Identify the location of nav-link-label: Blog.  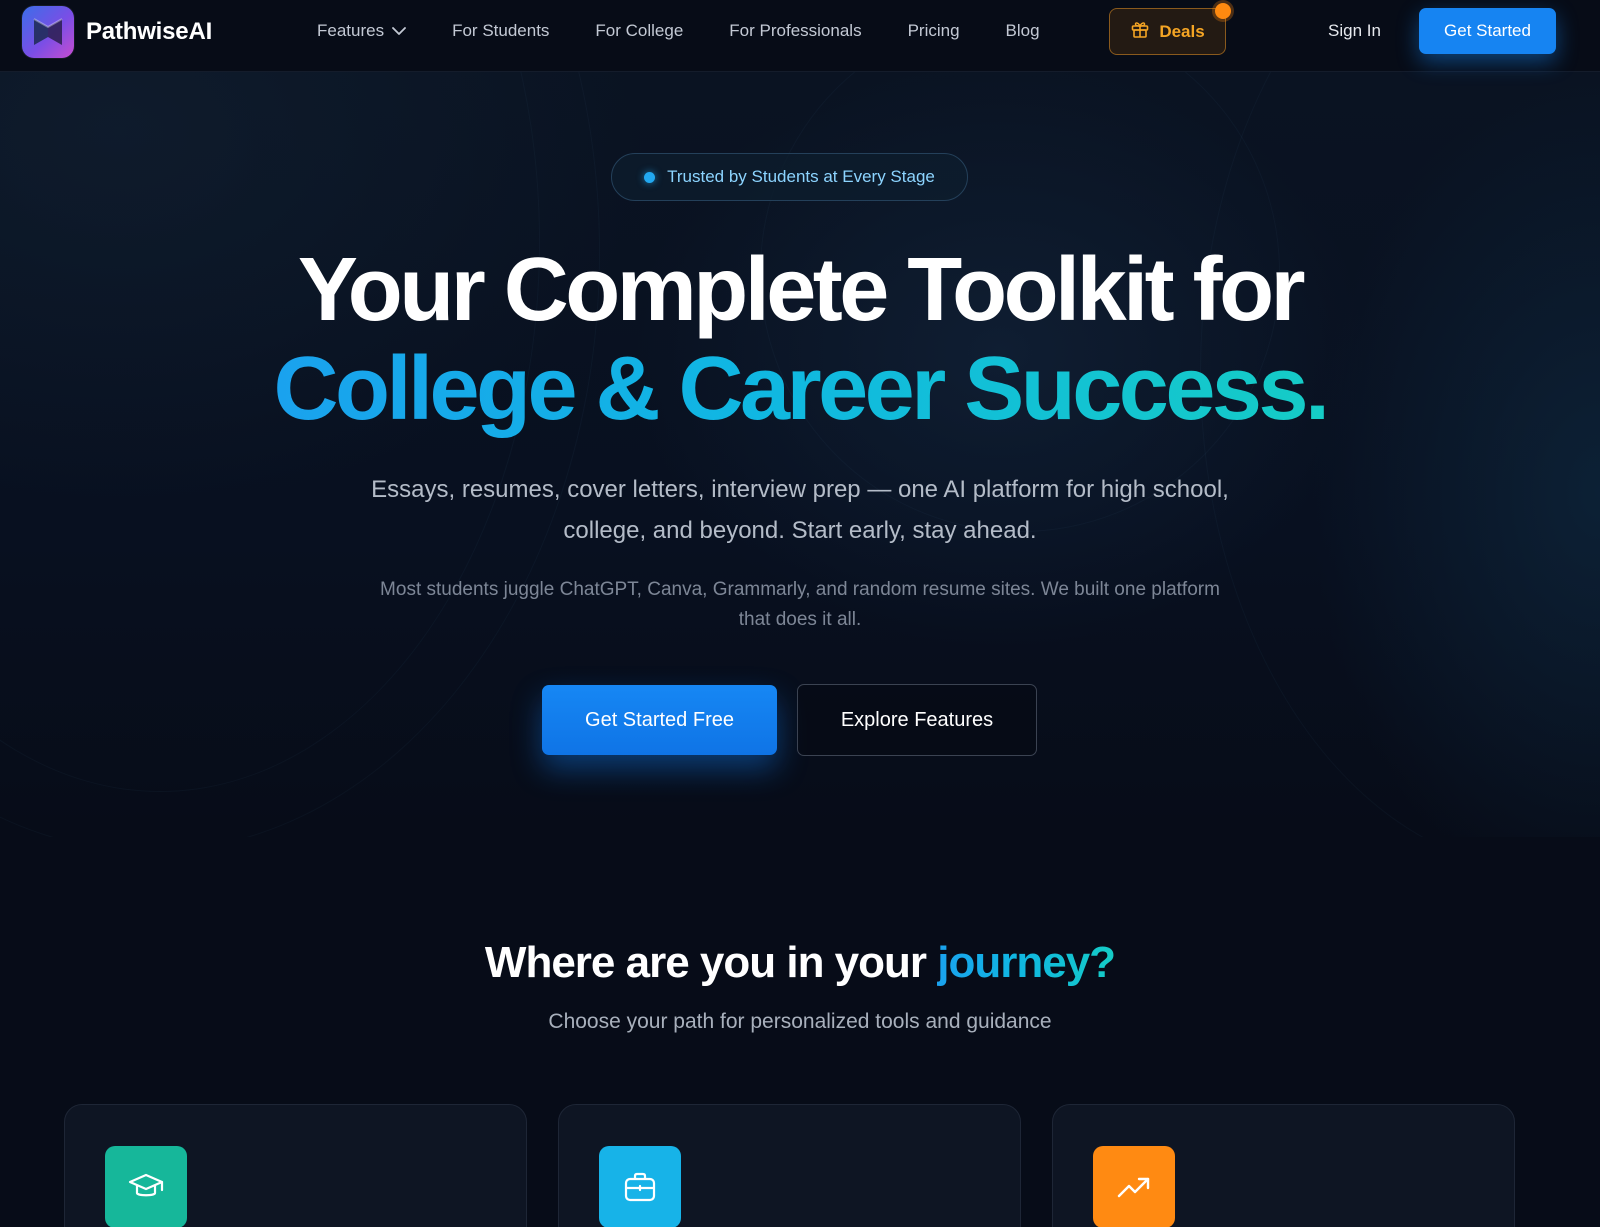
(1022, 30).